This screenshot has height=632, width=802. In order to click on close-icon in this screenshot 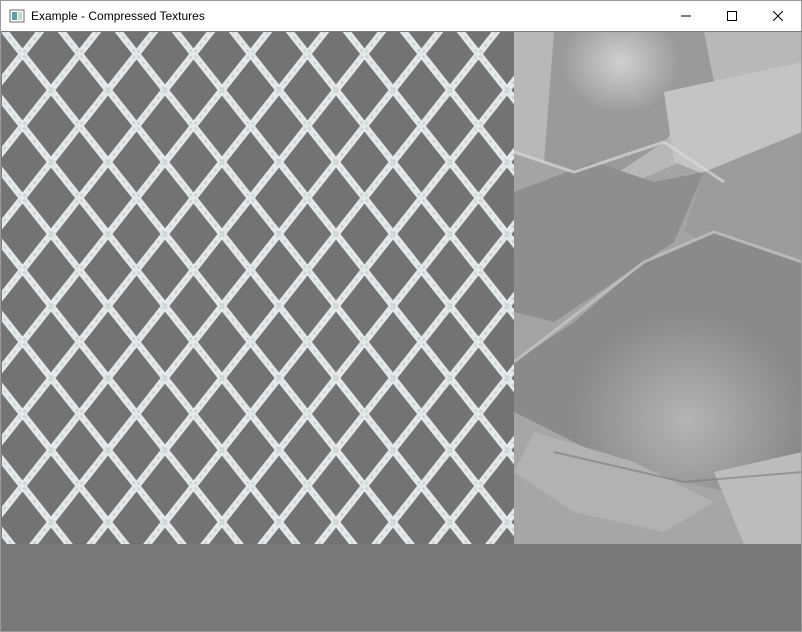, I will do `click(778, 16)`.